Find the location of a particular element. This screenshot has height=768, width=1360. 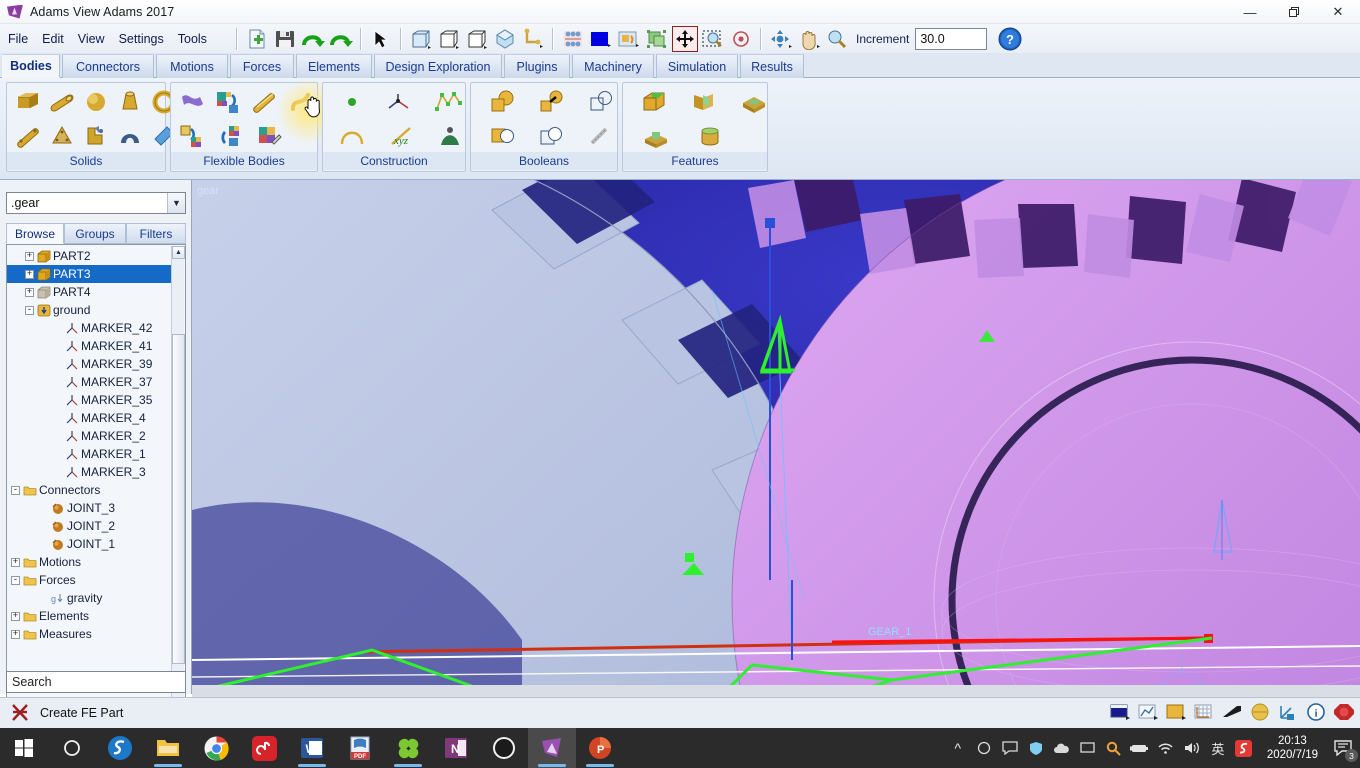

file-explorer-icon is located at coordinates (168, 748).